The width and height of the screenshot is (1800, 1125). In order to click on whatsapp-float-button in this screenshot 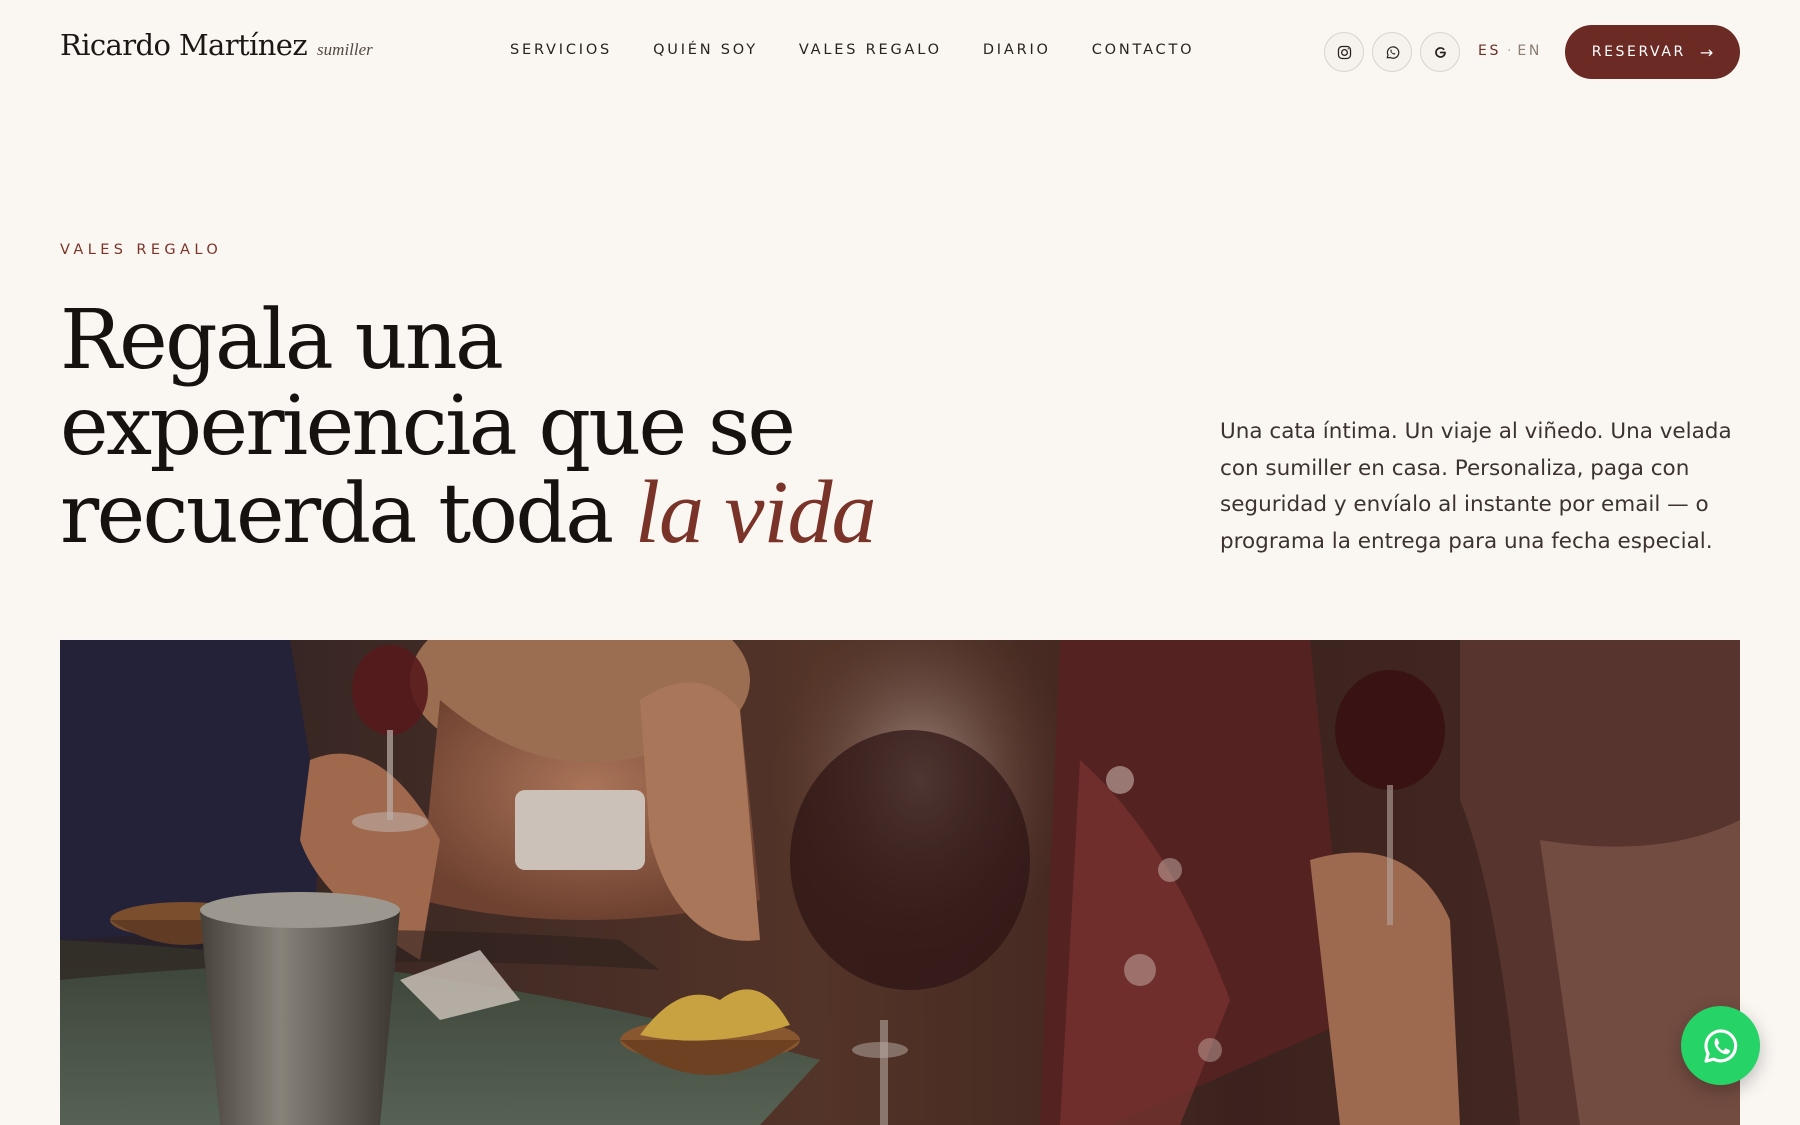, I will do `click(1720, 1045)`.